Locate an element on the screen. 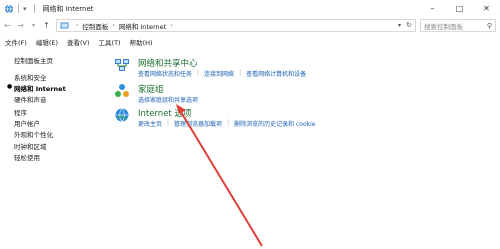 This screenshot has height=249, width=500. sidebar-item-user-accounts: 用户帐户 is located at coordinates (27, 123).